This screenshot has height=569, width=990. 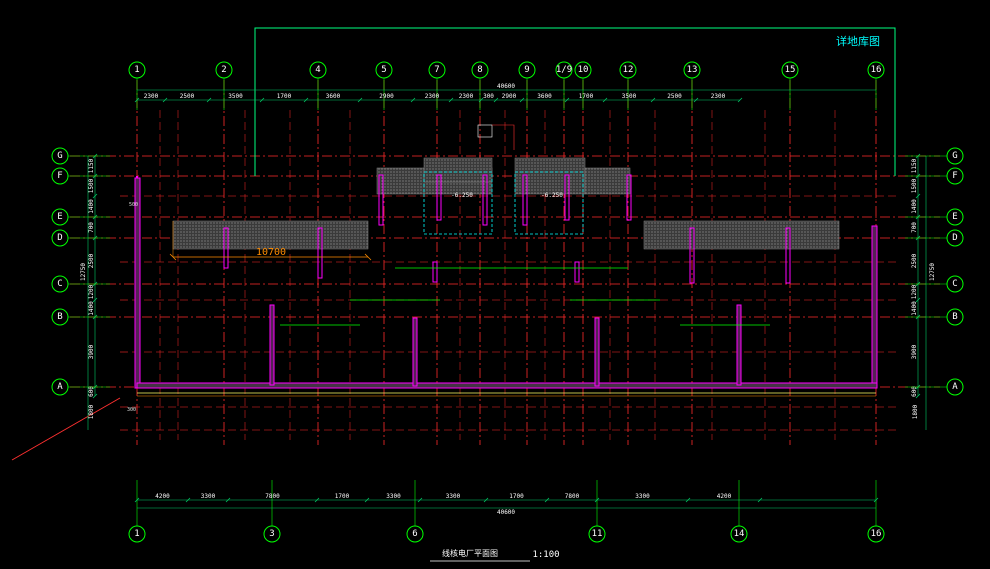 I want to click on plan-title: 线核电厂平面图, so click(x=470, y=553).